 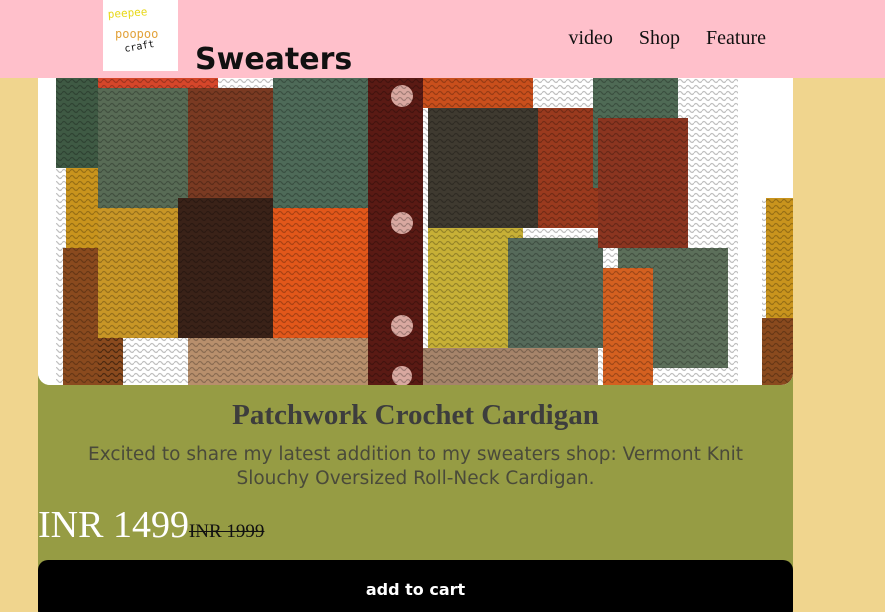 What do you see at coordinates (127, 13) in the screenshot?
I see `svg-text: peepee` at bounding box center [127, 13].